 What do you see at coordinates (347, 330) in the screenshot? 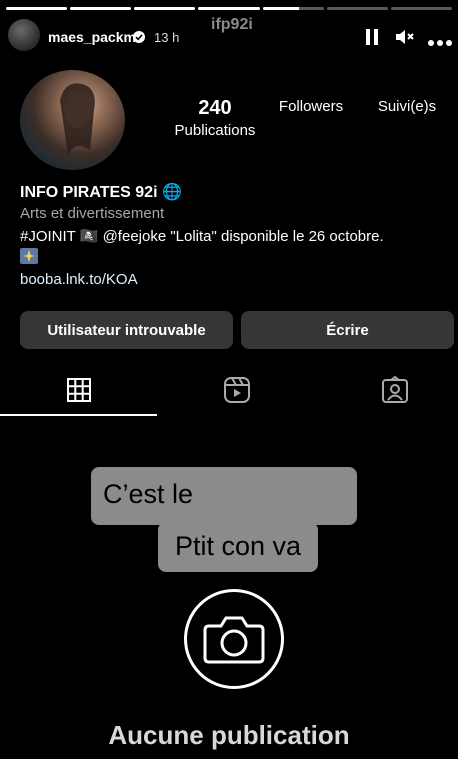
I see `message-button: Écrire` at bounding box center [347, 330].